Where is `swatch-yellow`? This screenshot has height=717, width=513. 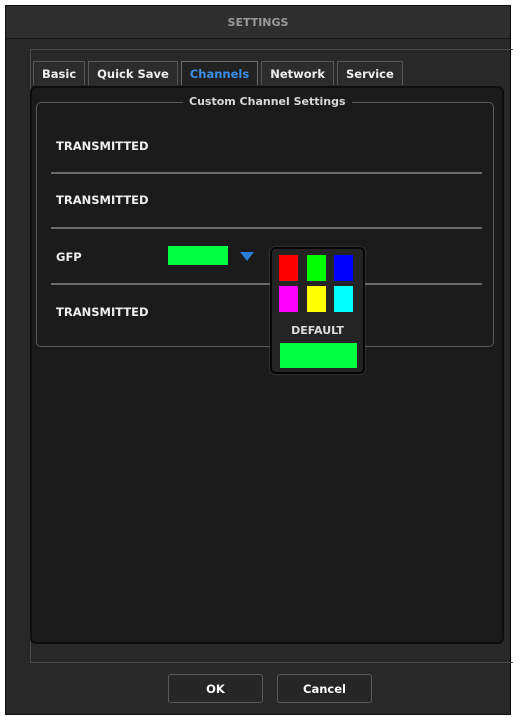
swatch-yellow is located at coordinates (316, 299).